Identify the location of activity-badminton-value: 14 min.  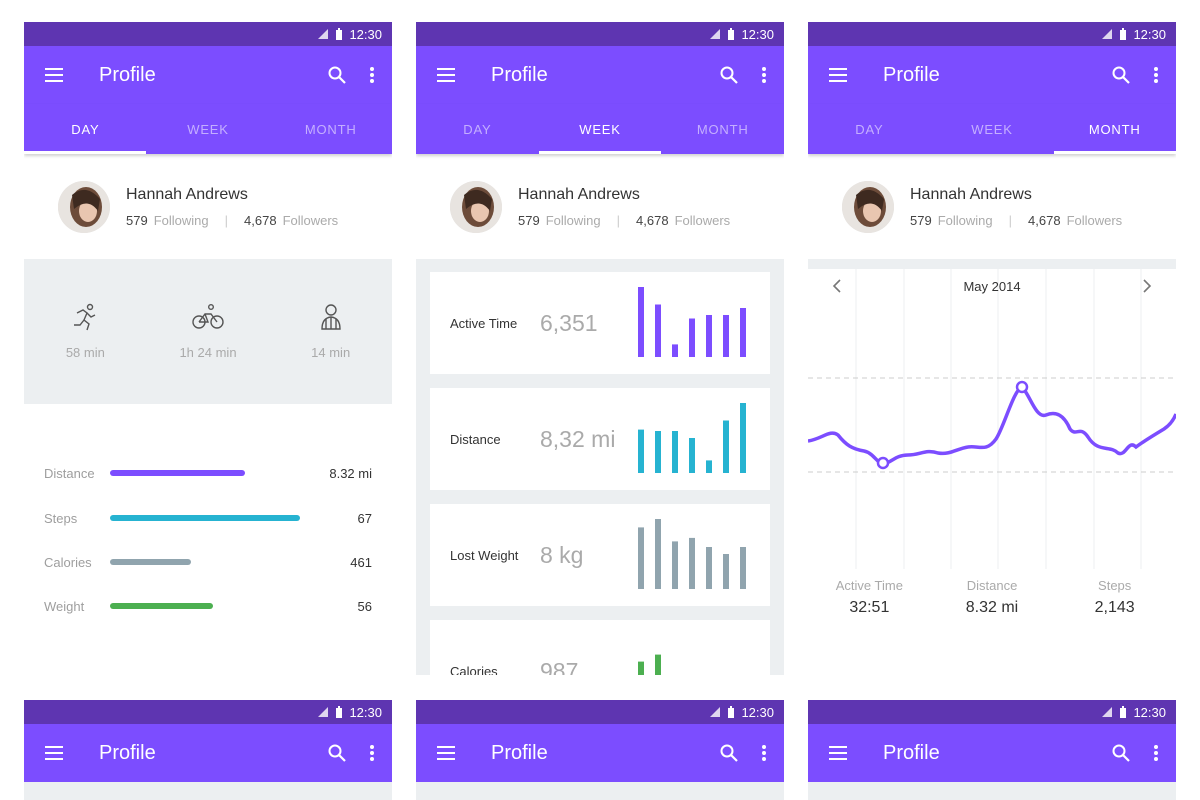
(331, 352).